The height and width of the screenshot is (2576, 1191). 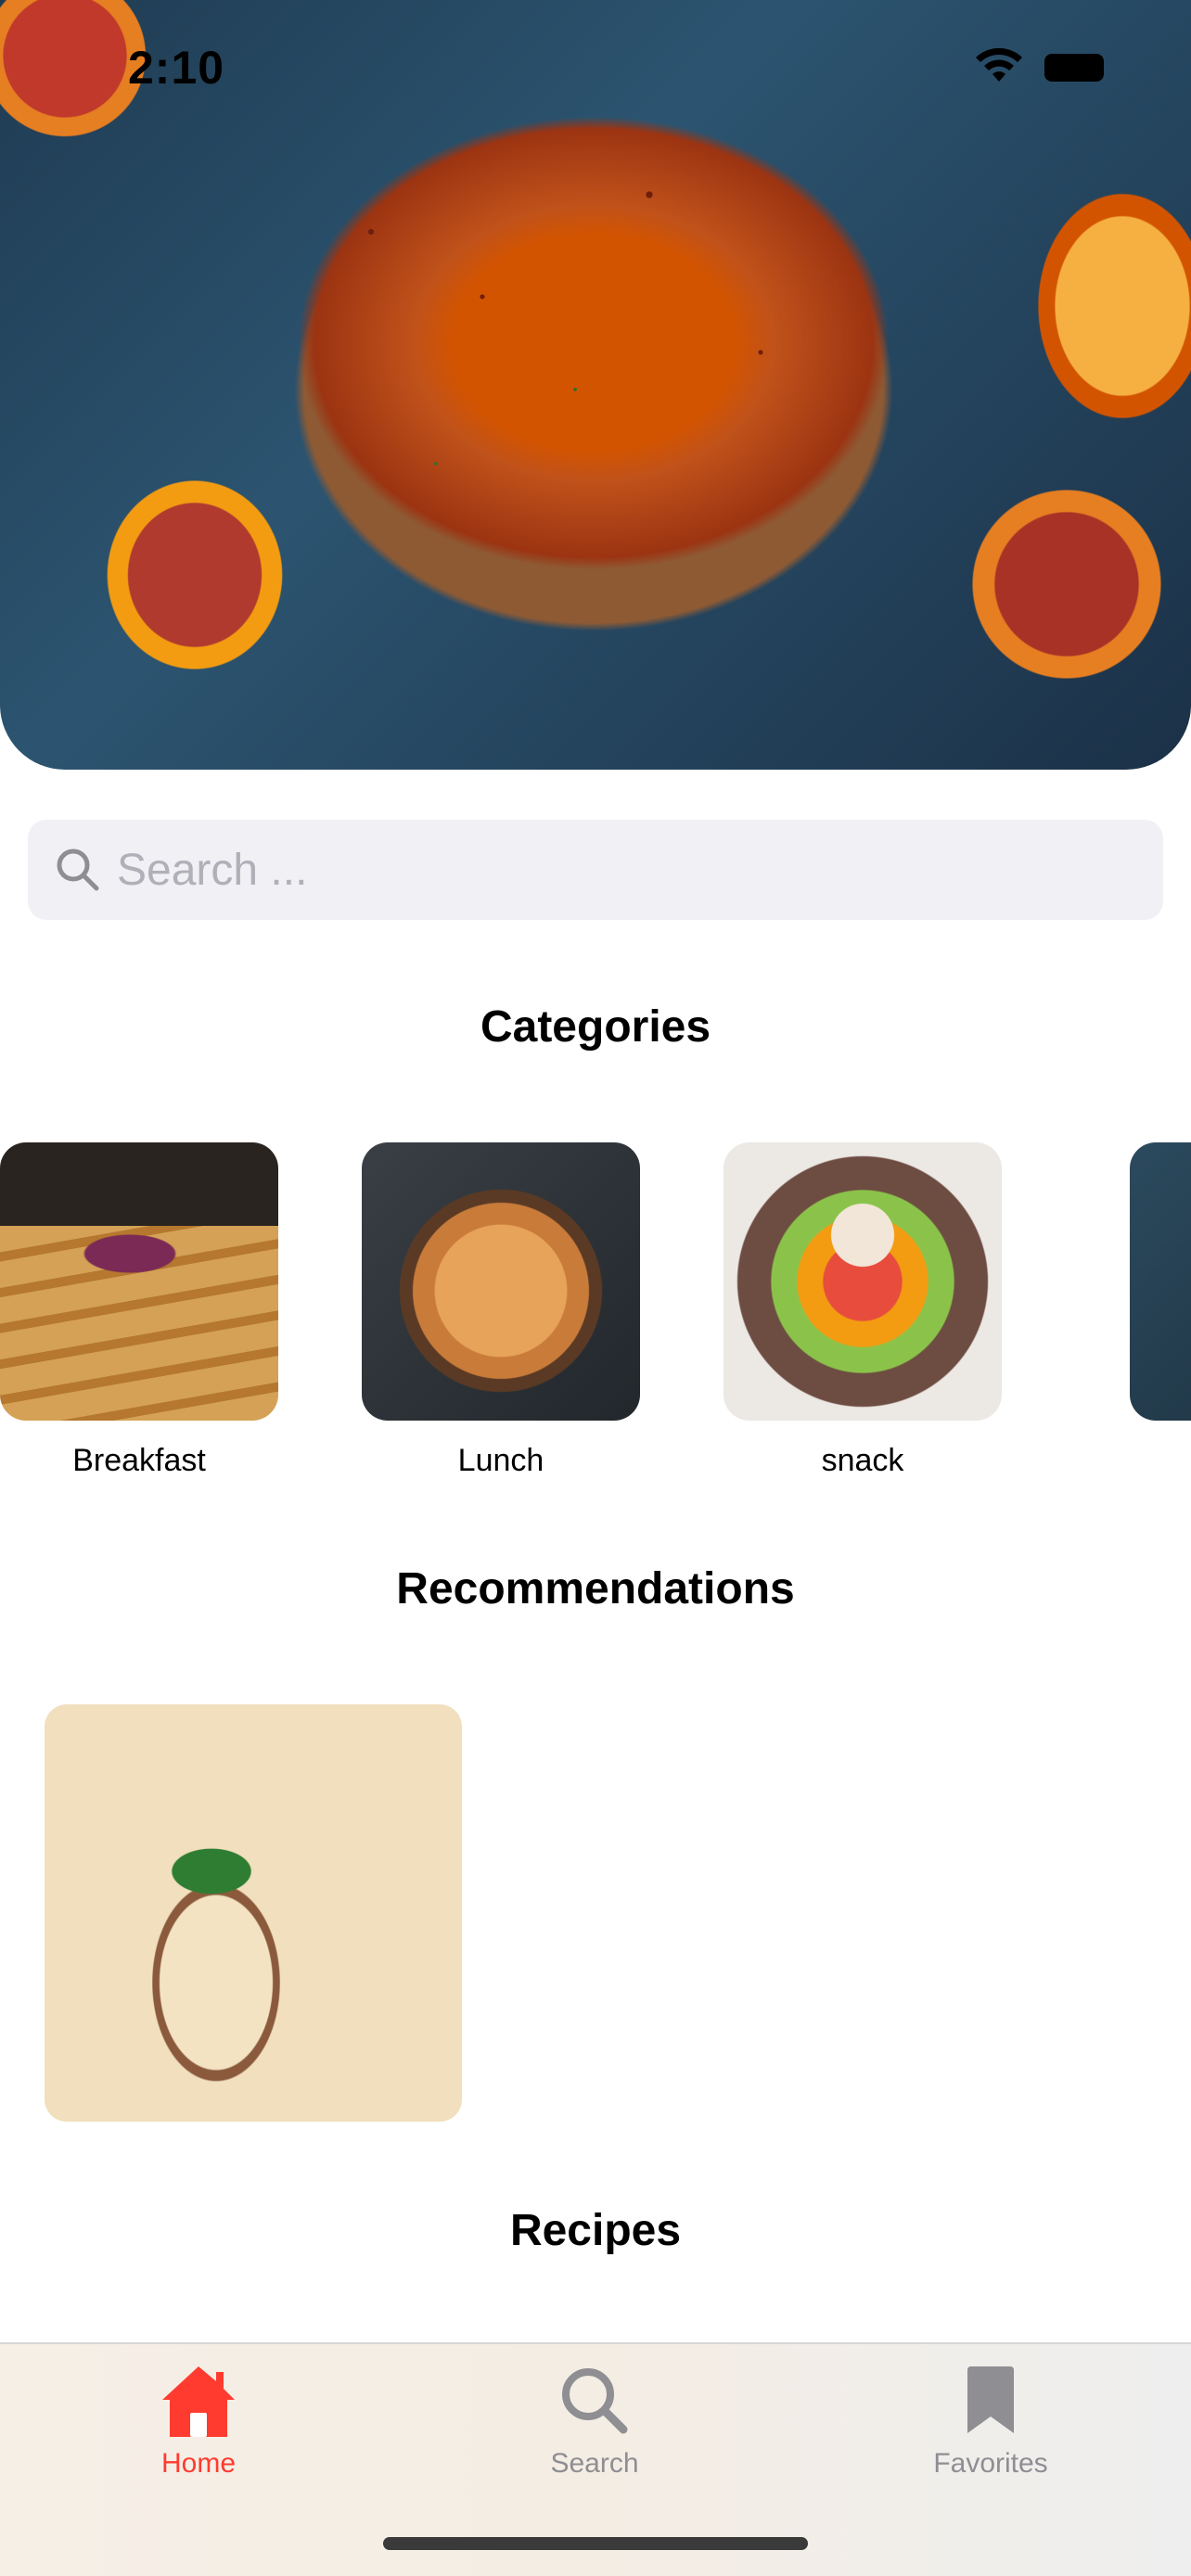 What do you see at coordinates (595, 1588) in the screenshot?
I see `recommendations-heading: Recommendations` at bounding box center [595, 1588].